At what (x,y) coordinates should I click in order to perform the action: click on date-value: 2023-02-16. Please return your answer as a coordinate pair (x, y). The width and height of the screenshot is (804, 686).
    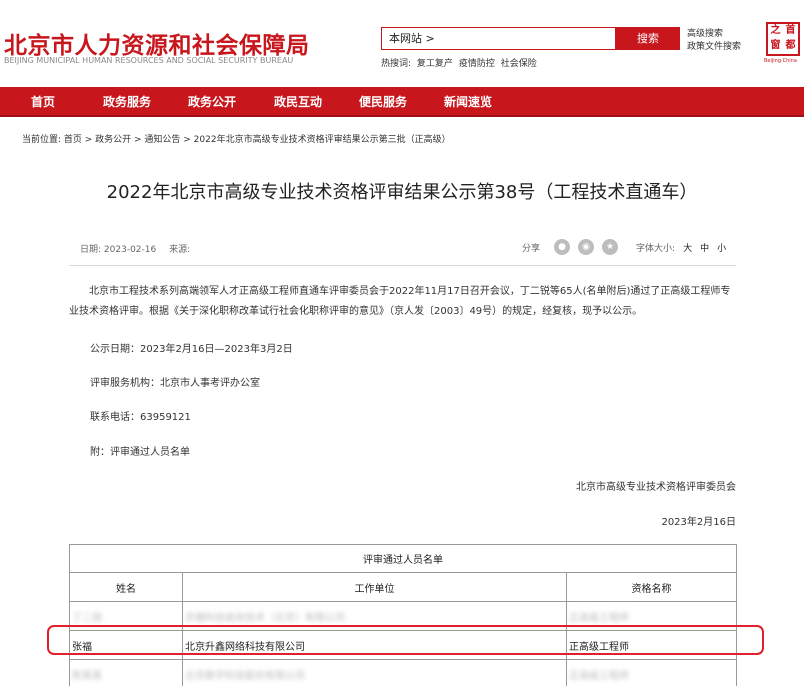
    Looking at the image, I should click on (130, 250).